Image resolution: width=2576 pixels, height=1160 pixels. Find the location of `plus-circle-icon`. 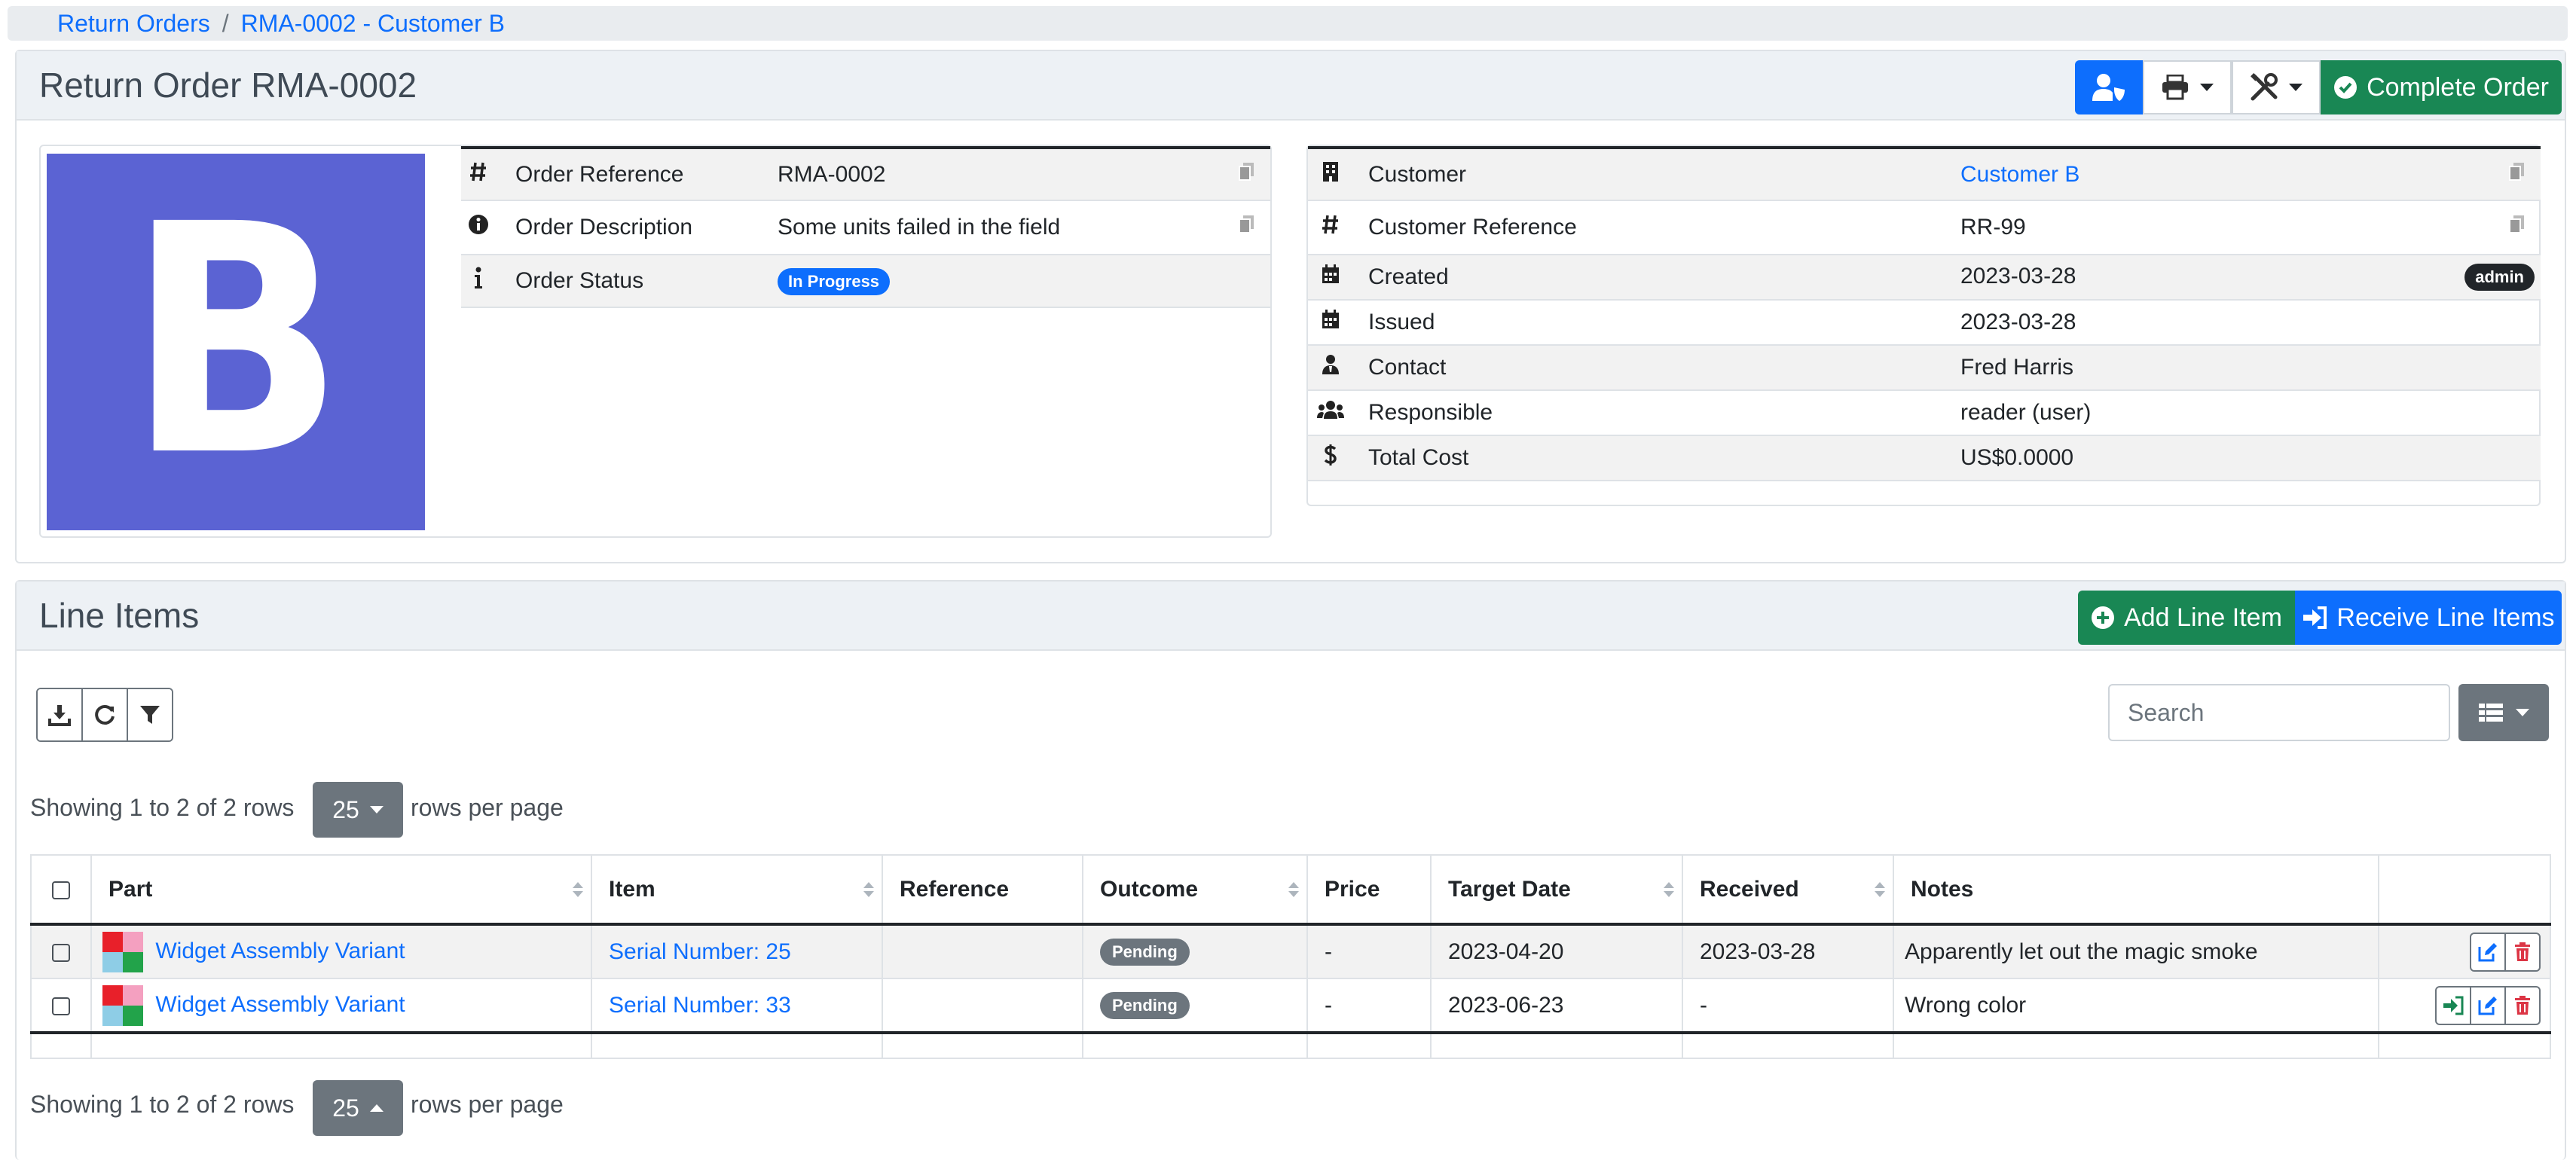

plus-circle-icon is located at coordinates (2103, 617).